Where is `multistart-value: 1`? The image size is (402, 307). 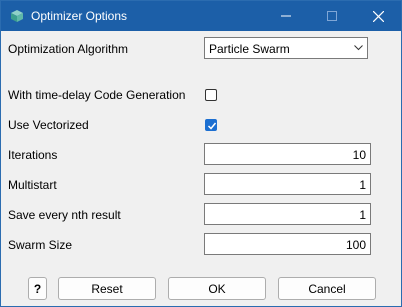
multistart-value: 1 is located at coordinates (362, 185).